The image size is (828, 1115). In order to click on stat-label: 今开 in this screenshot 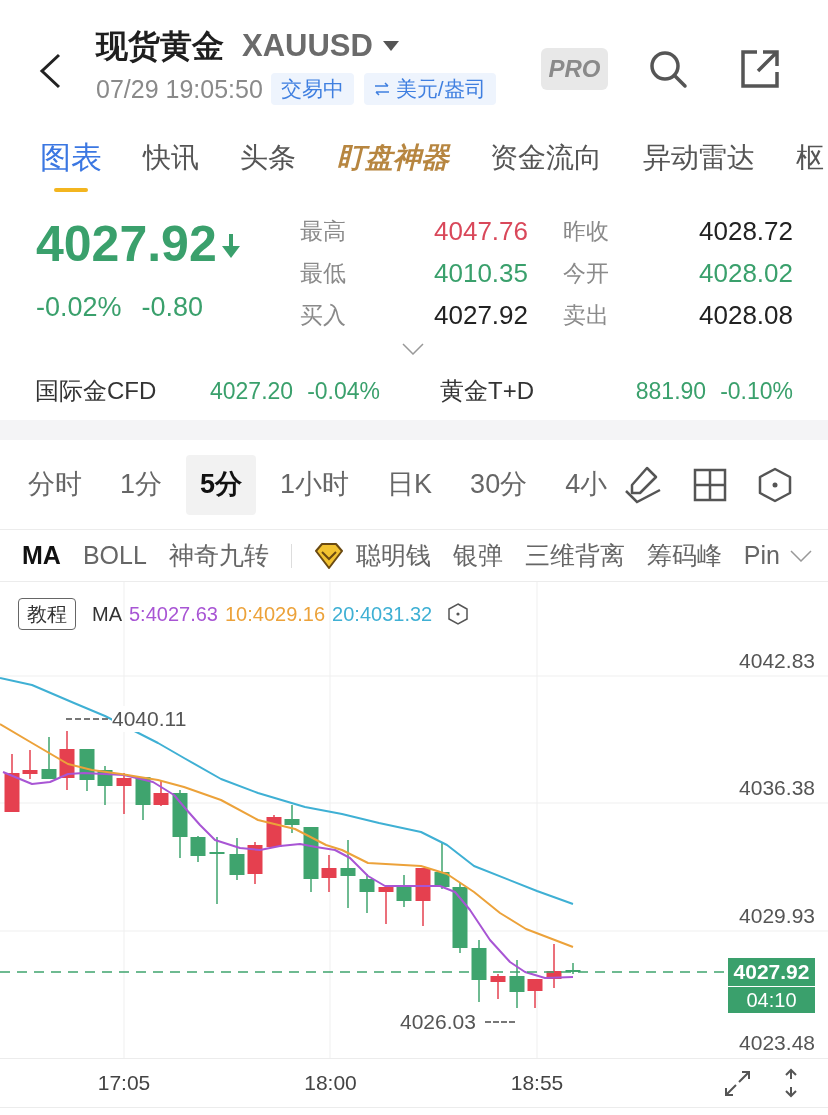, I will do `click(586, 273)`.